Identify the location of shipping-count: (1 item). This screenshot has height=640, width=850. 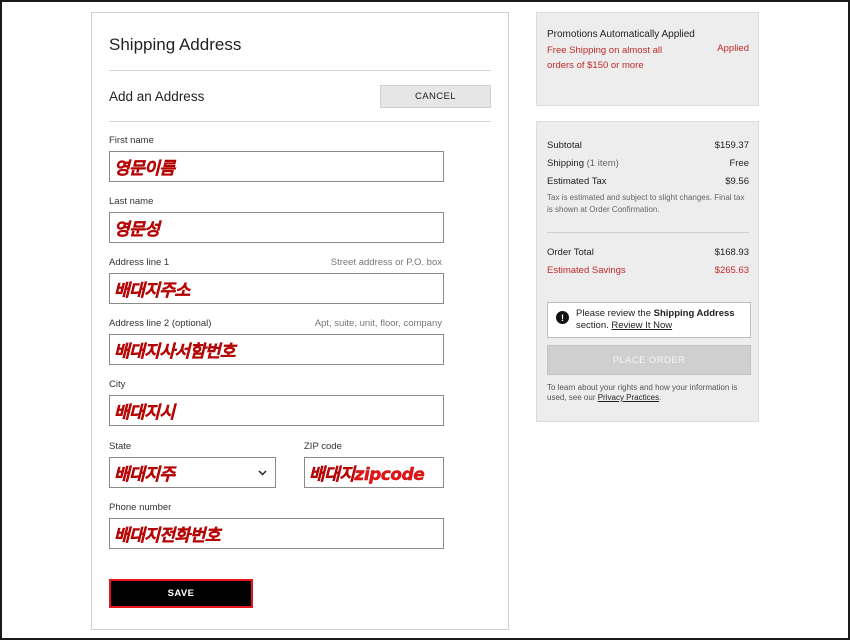
(602, 163).